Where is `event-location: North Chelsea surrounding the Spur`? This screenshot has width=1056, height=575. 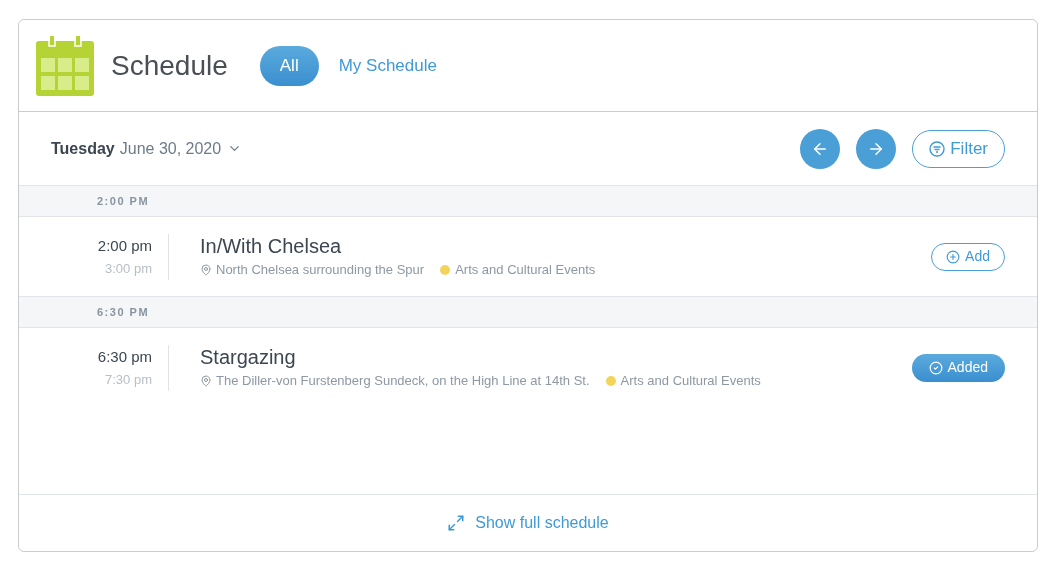
event-location: North Chelsea surrounding the Spur is located at coordinates (320, 270).